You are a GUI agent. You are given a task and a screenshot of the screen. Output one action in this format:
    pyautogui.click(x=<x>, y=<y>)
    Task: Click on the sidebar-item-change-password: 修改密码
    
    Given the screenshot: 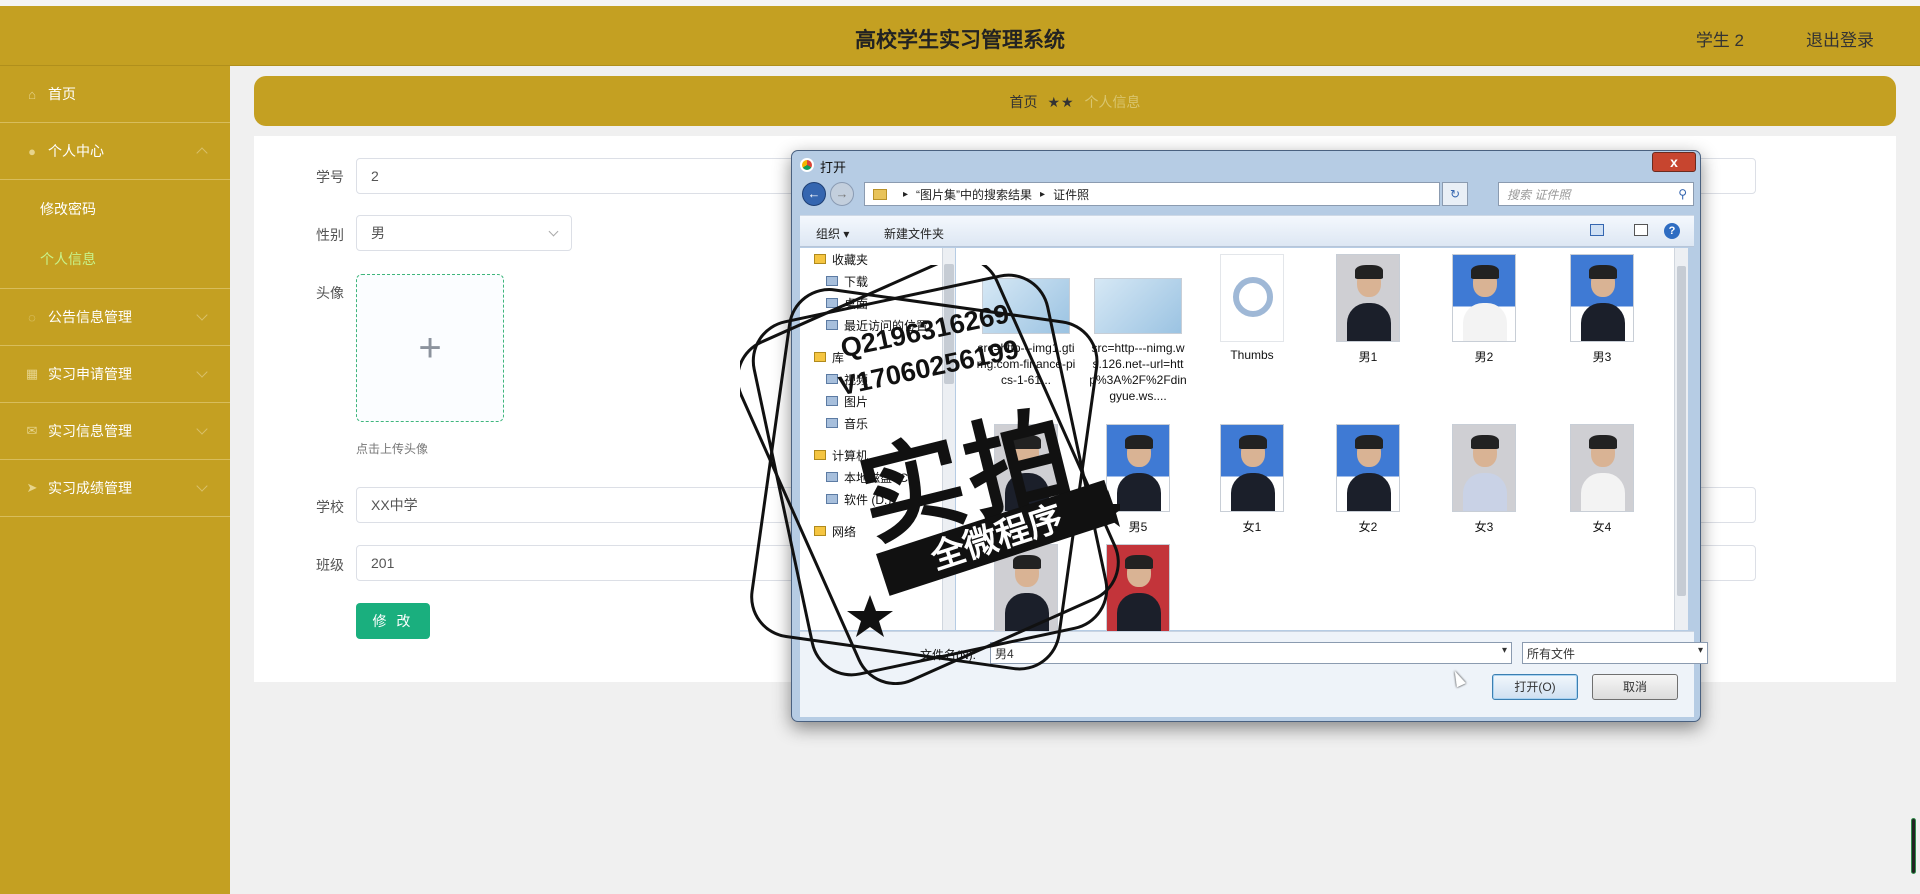 What is the action you would take?
    pyautogui.click(x=115, y=209)
    